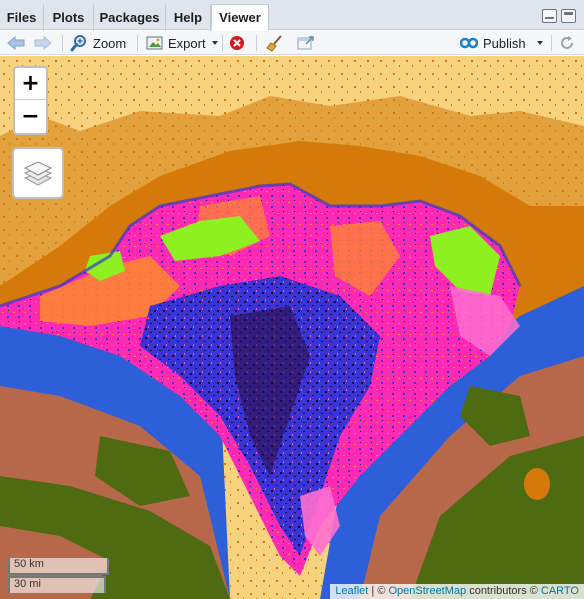 The width and height of the screenshot is (584, 599). Describe the element at coordinates (30, 116) in the screenshot. I see `zoom-out-button: −` at that location.